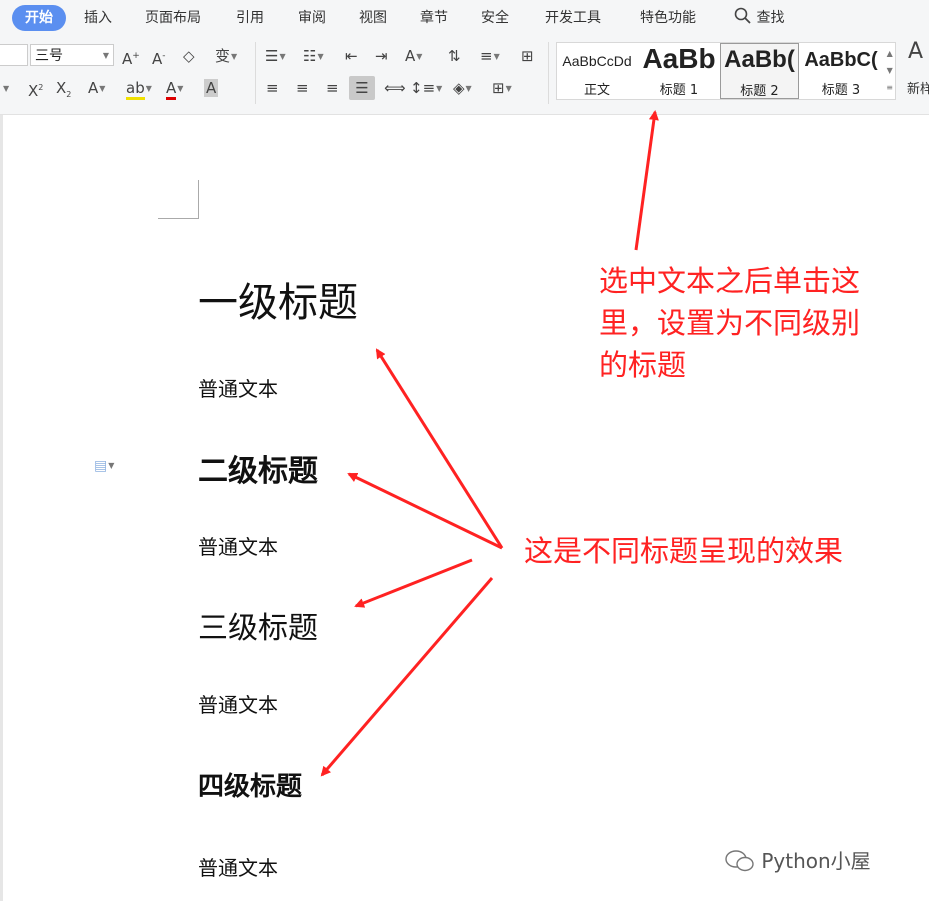 This screenshot has height=901, width=929. I want to click on wechat-icon, so click(739, 861).